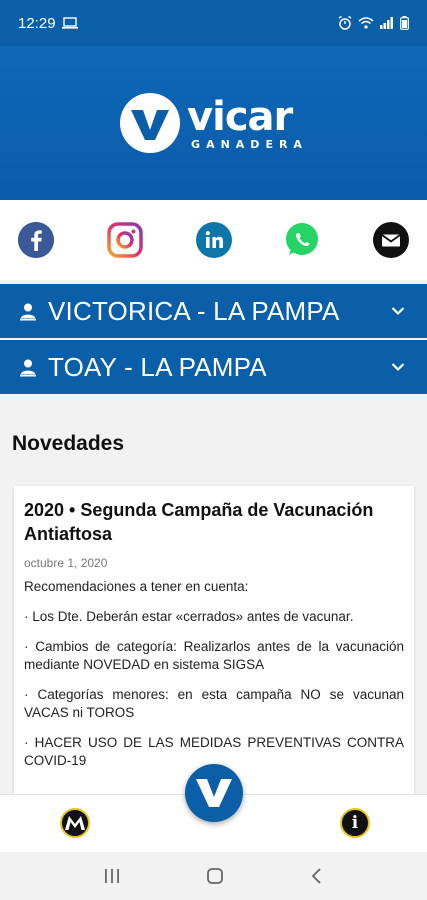 The image size is (427, 900). Describe the element at coordinates (68, 443) in the screenshot. I see `section-title: Novedades` at that location.